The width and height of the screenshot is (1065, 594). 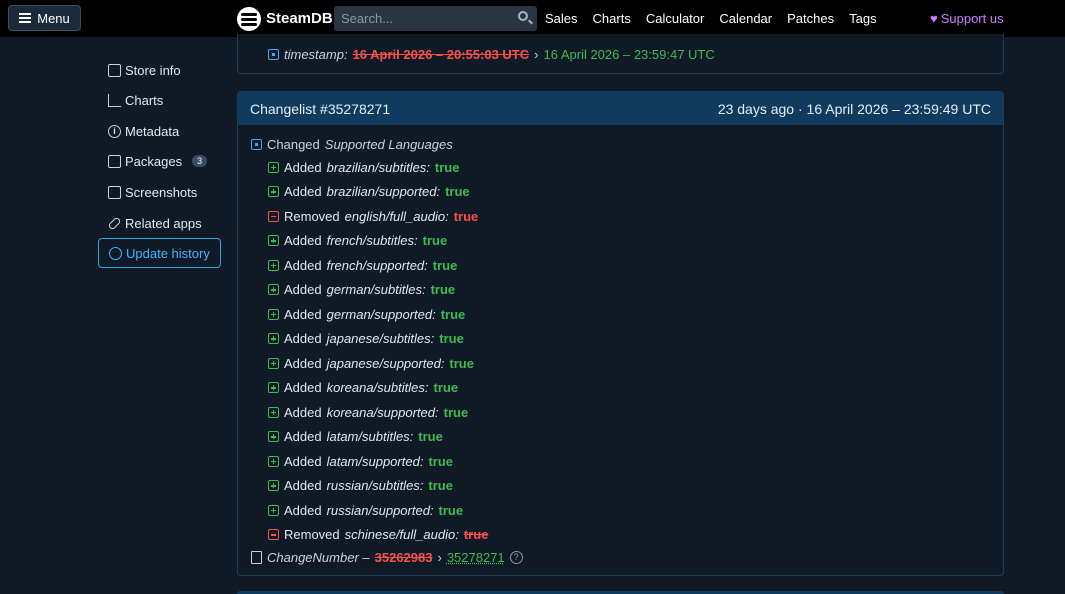 I want to click on change-entry-row: Added german/supported: true, so click(x=378, y=314).